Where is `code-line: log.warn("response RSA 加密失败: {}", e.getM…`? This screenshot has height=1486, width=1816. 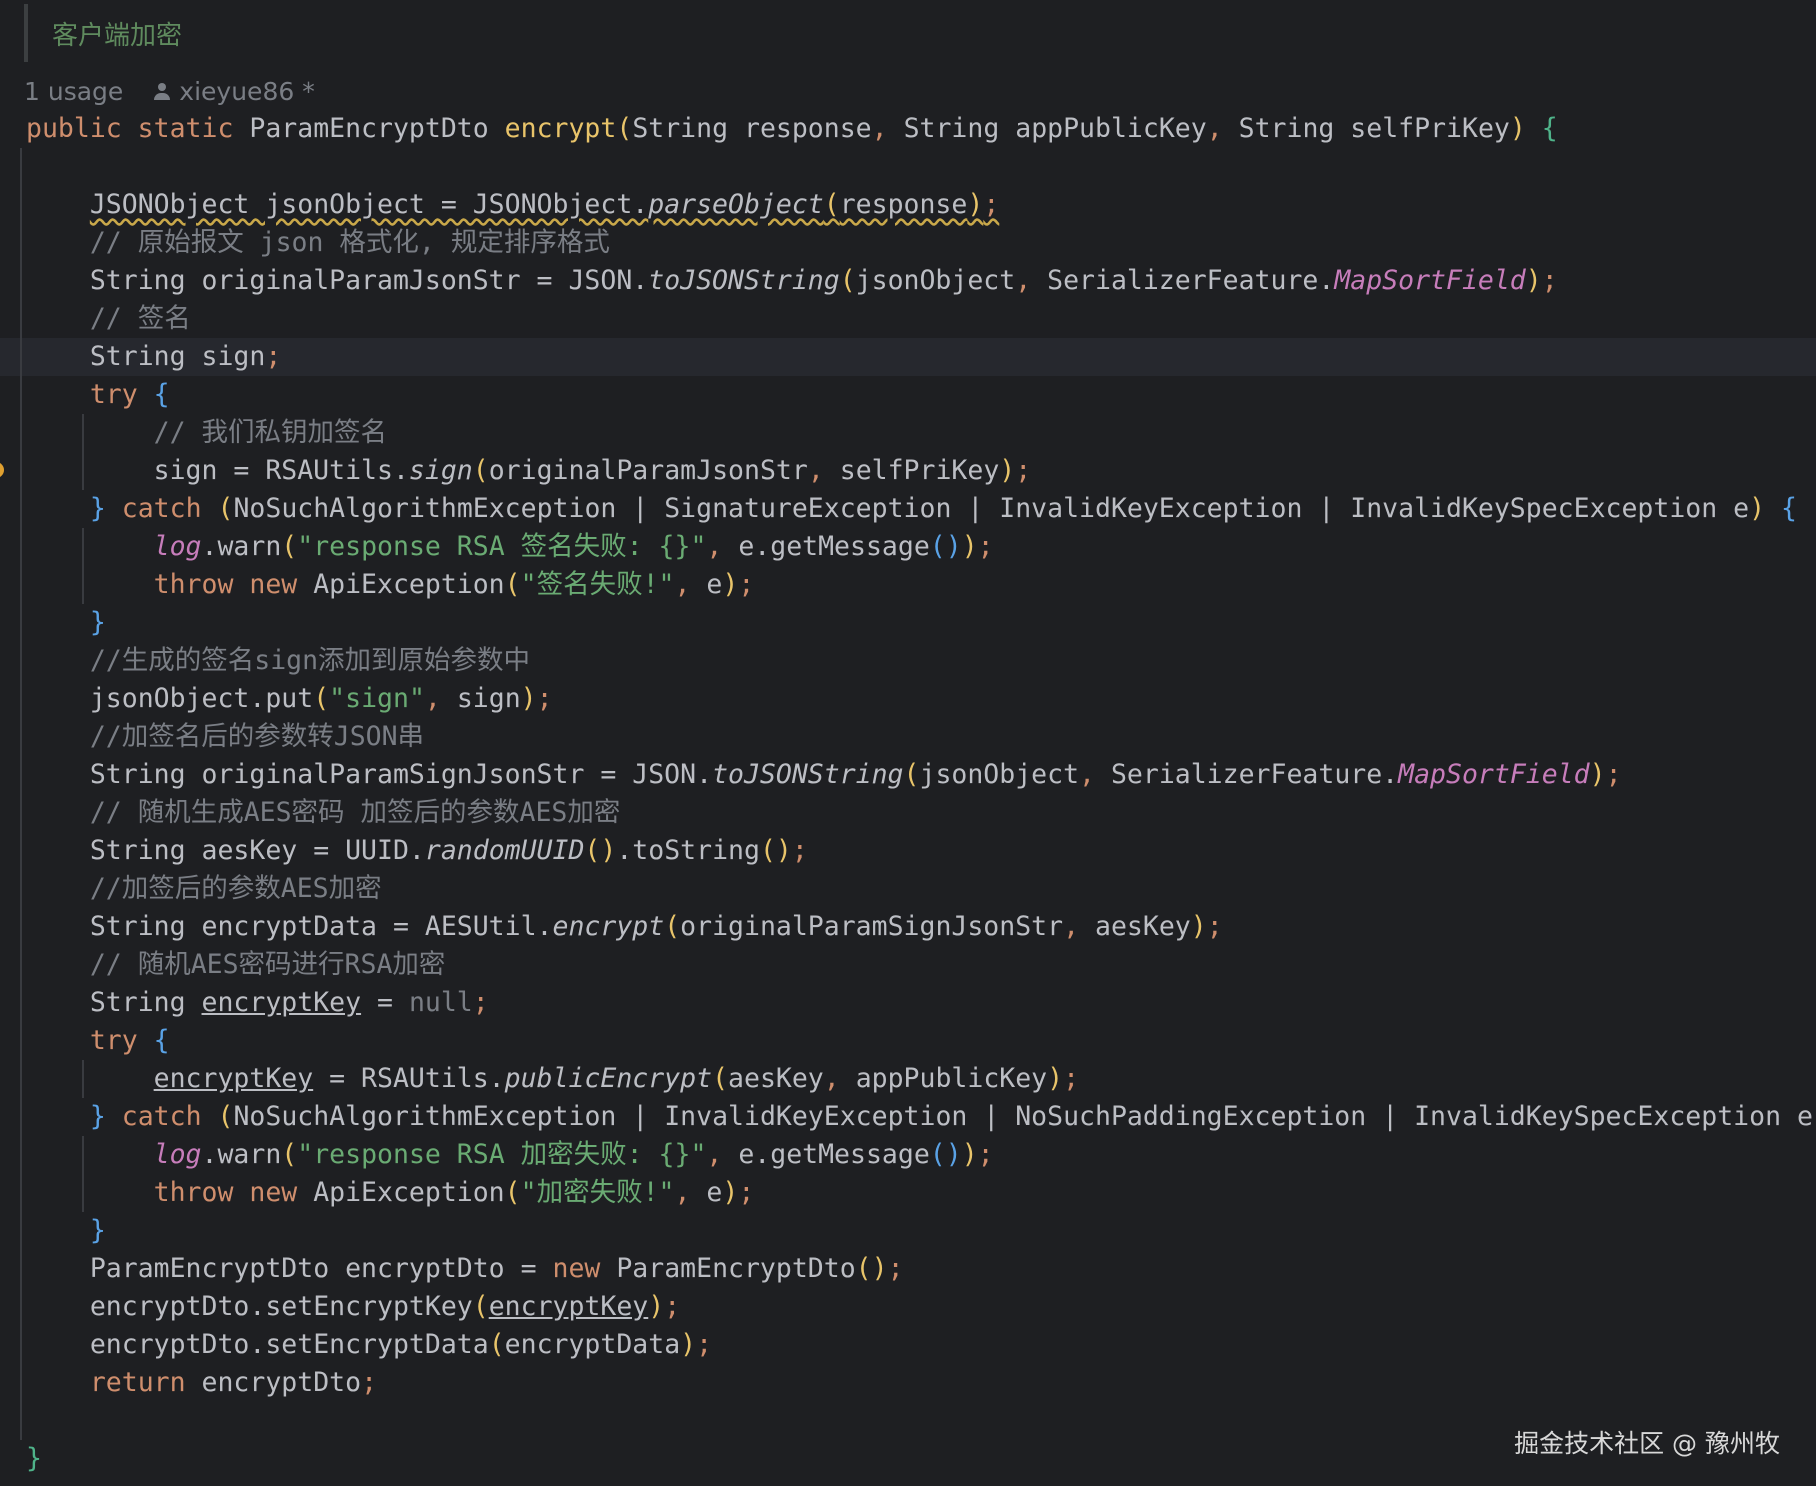 code-line: log.warn("response RSA 加密失败: {}", e.getM… is located at coordinates (908, 1155).